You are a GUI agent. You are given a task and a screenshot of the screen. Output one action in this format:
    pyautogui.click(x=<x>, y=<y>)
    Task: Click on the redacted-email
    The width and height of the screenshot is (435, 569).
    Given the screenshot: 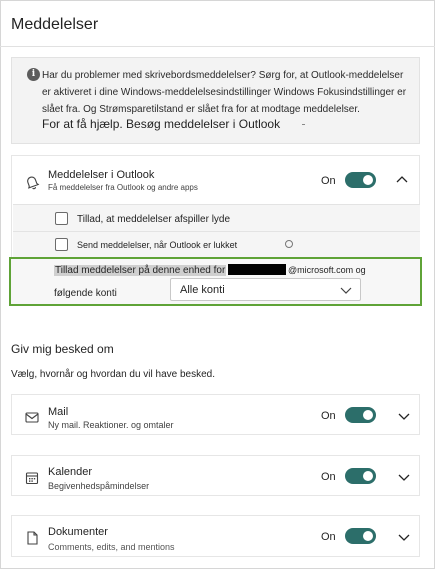 What is the action you would take?
    pyautogui.click(x=257, y=269)
    